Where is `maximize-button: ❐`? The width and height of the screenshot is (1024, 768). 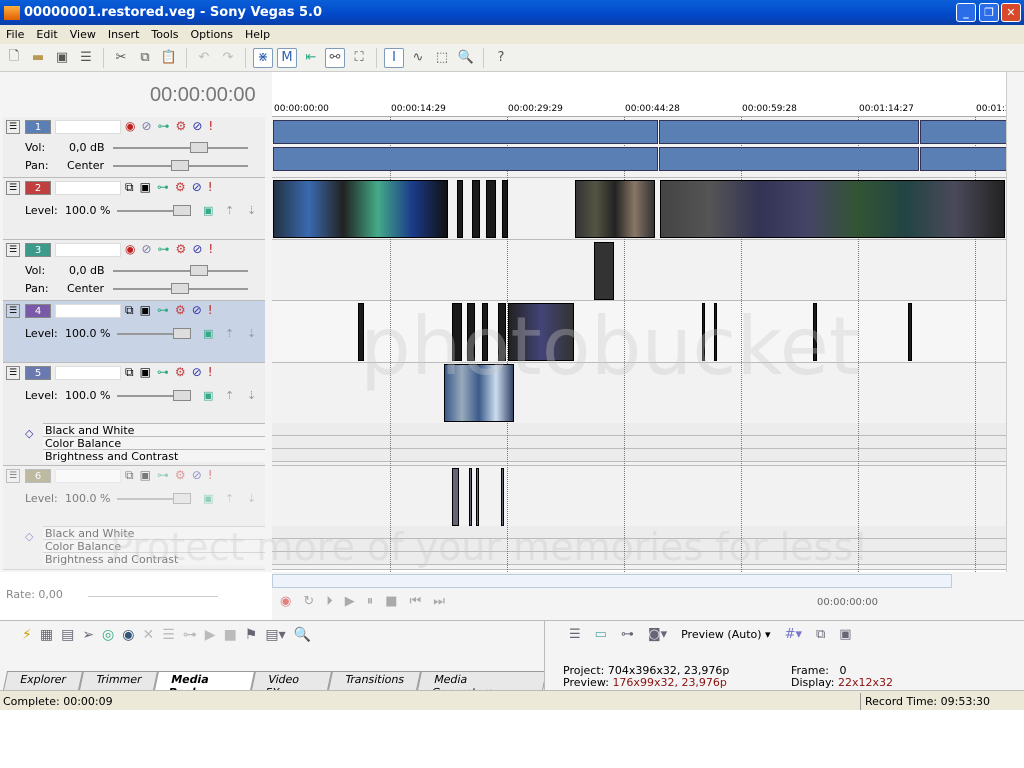
maximize-button: ❐ is located at coordinates (989, 12).